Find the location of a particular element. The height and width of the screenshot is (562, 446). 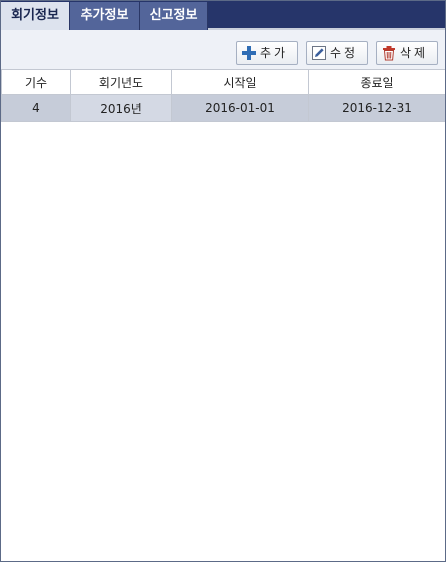

pencil-icon is located at coordinates (319, 53).